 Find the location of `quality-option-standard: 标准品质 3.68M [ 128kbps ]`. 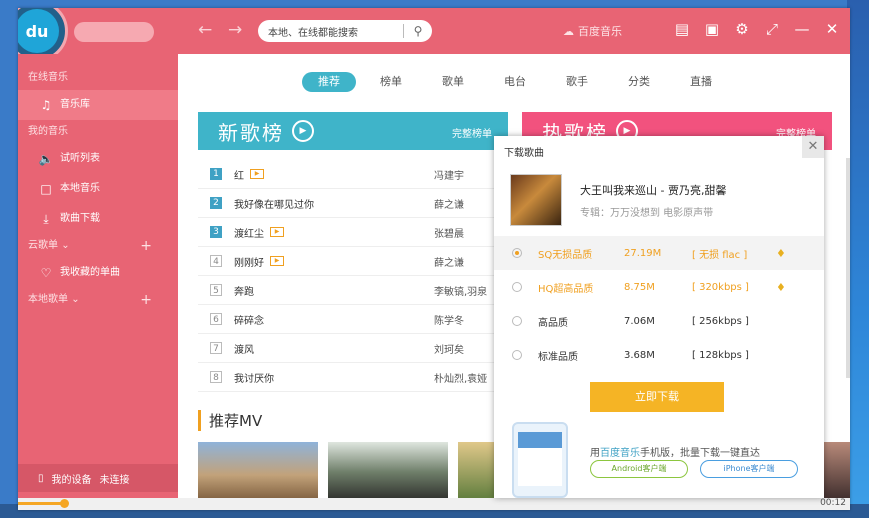

quality-option-standard: 标准品质 3.68M [ 128kbps ] is located at coordinates (659, 355).